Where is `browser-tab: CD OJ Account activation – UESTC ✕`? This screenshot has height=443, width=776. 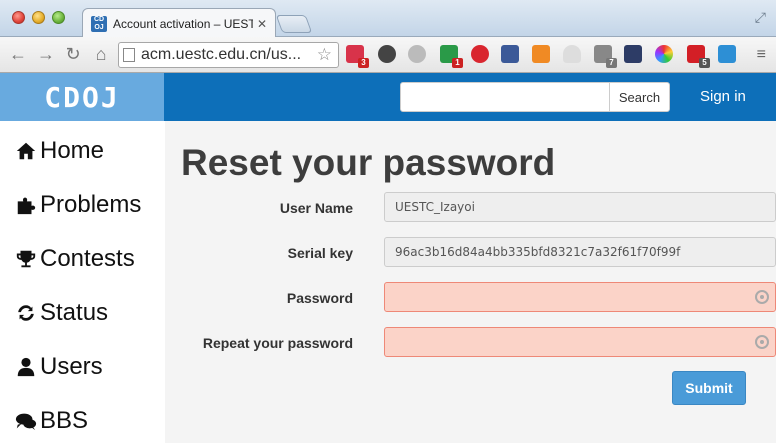 browser-tab: CD OJ Account activation – UESTC ✕ is located at coordinates (179, 23).